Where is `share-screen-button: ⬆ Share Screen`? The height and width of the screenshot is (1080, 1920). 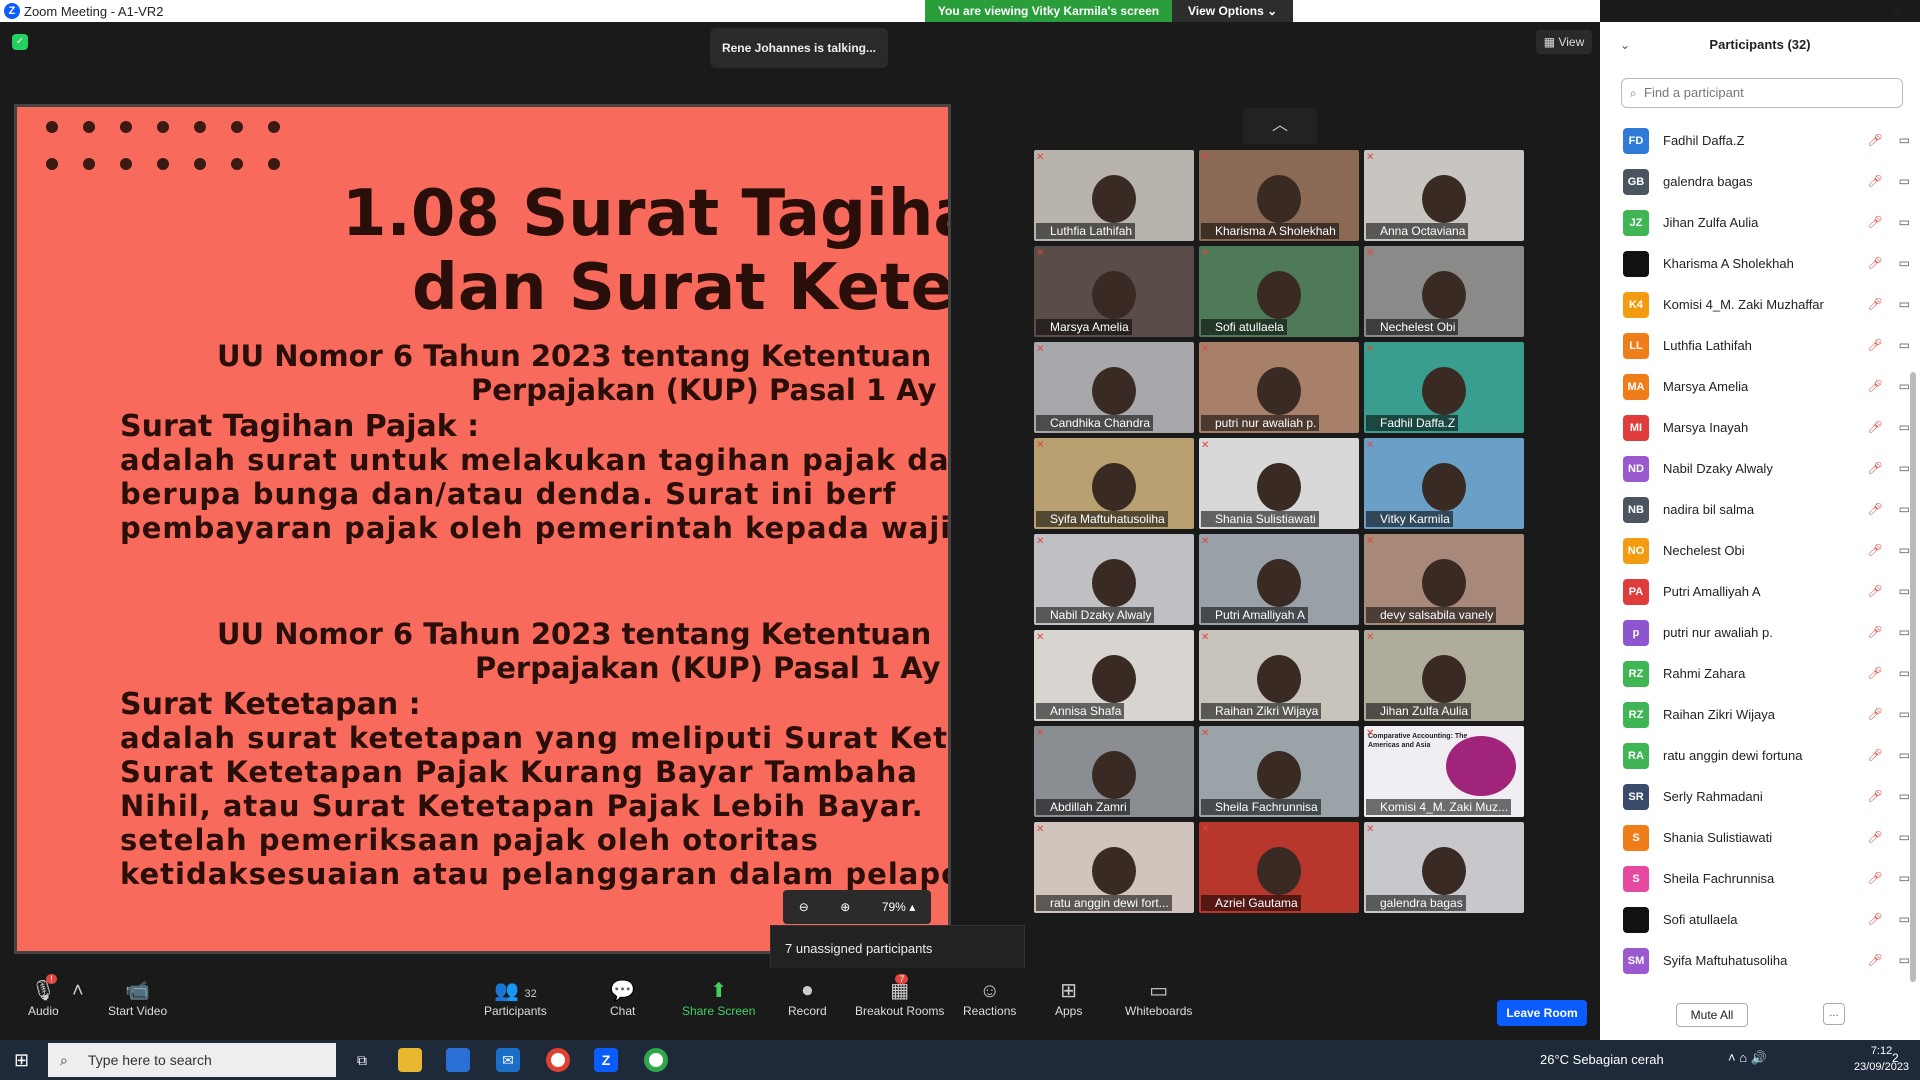
share-screen-button: ⬆ Share Screen is located at coordinates (718, 998).